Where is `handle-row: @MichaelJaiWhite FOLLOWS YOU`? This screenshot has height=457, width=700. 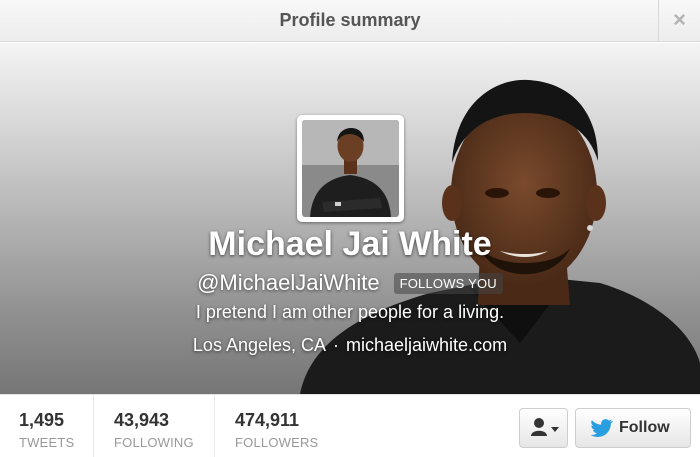
handle-row: @MichaelJaiWhite FOLLOWS YOU is located at coordinates (350, 283).